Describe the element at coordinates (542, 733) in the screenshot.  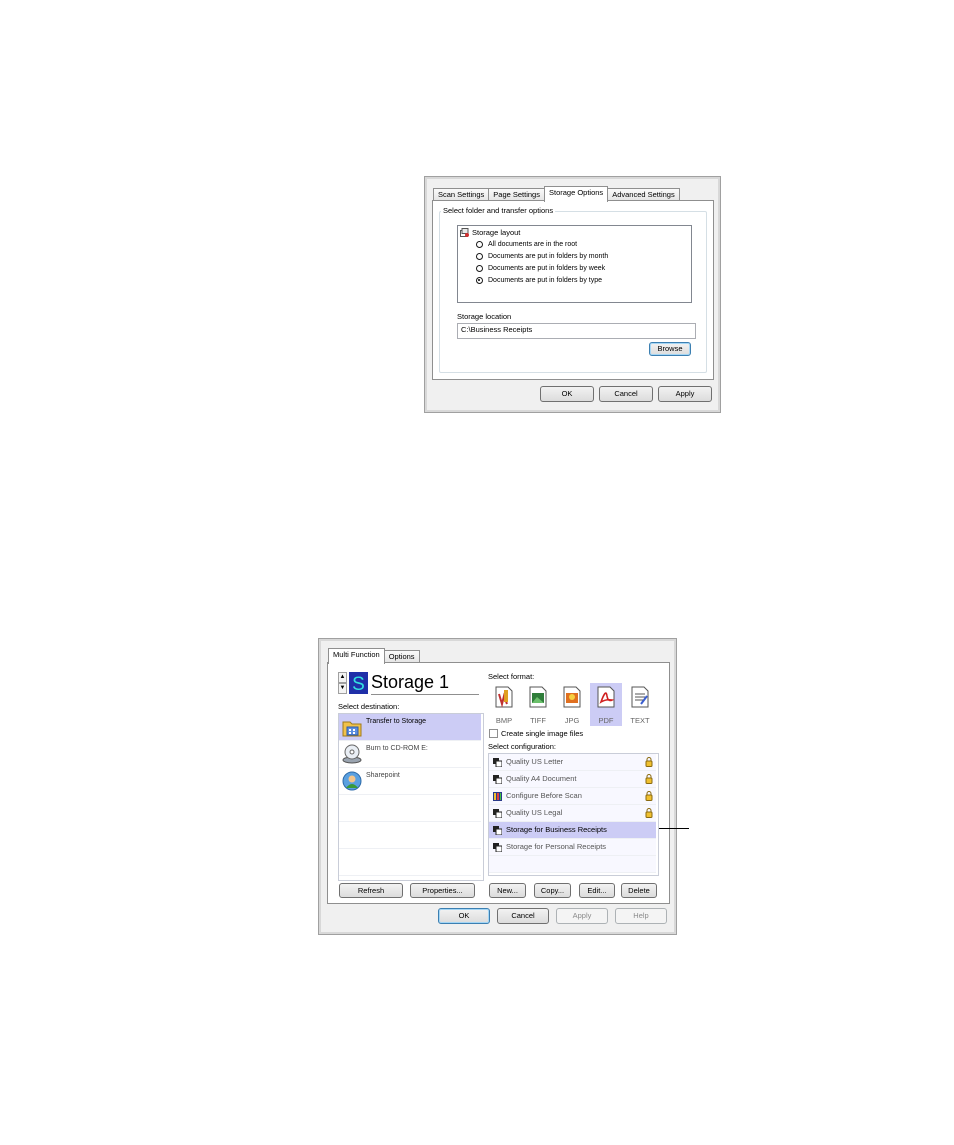
I see `single-image-label: Create single image files` at that location.